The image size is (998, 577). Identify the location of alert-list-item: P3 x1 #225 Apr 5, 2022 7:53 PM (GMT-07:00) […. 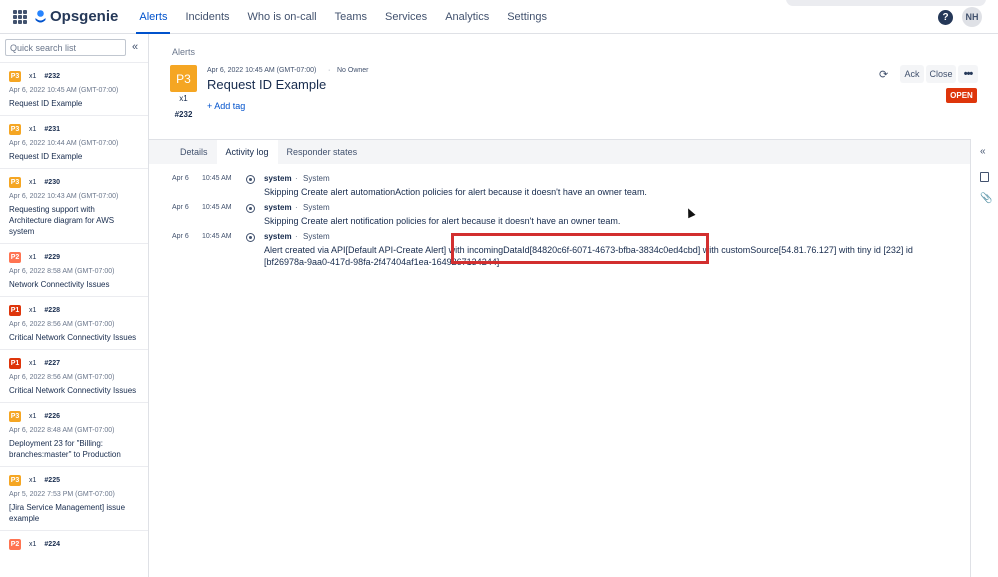
(74, 498).